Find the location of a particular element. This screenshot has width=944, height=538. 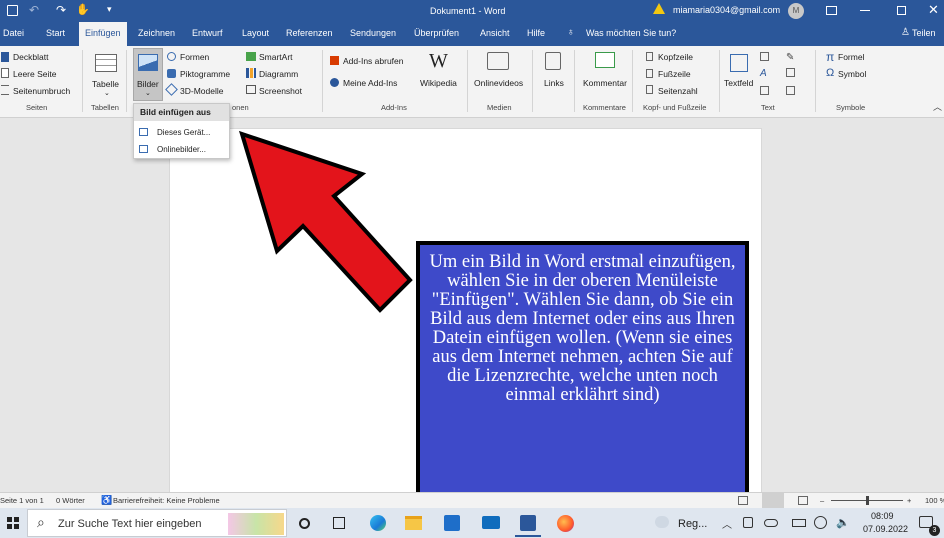

get-addins-button: Add-Ins abrufen is located at coordinates (373, 61).